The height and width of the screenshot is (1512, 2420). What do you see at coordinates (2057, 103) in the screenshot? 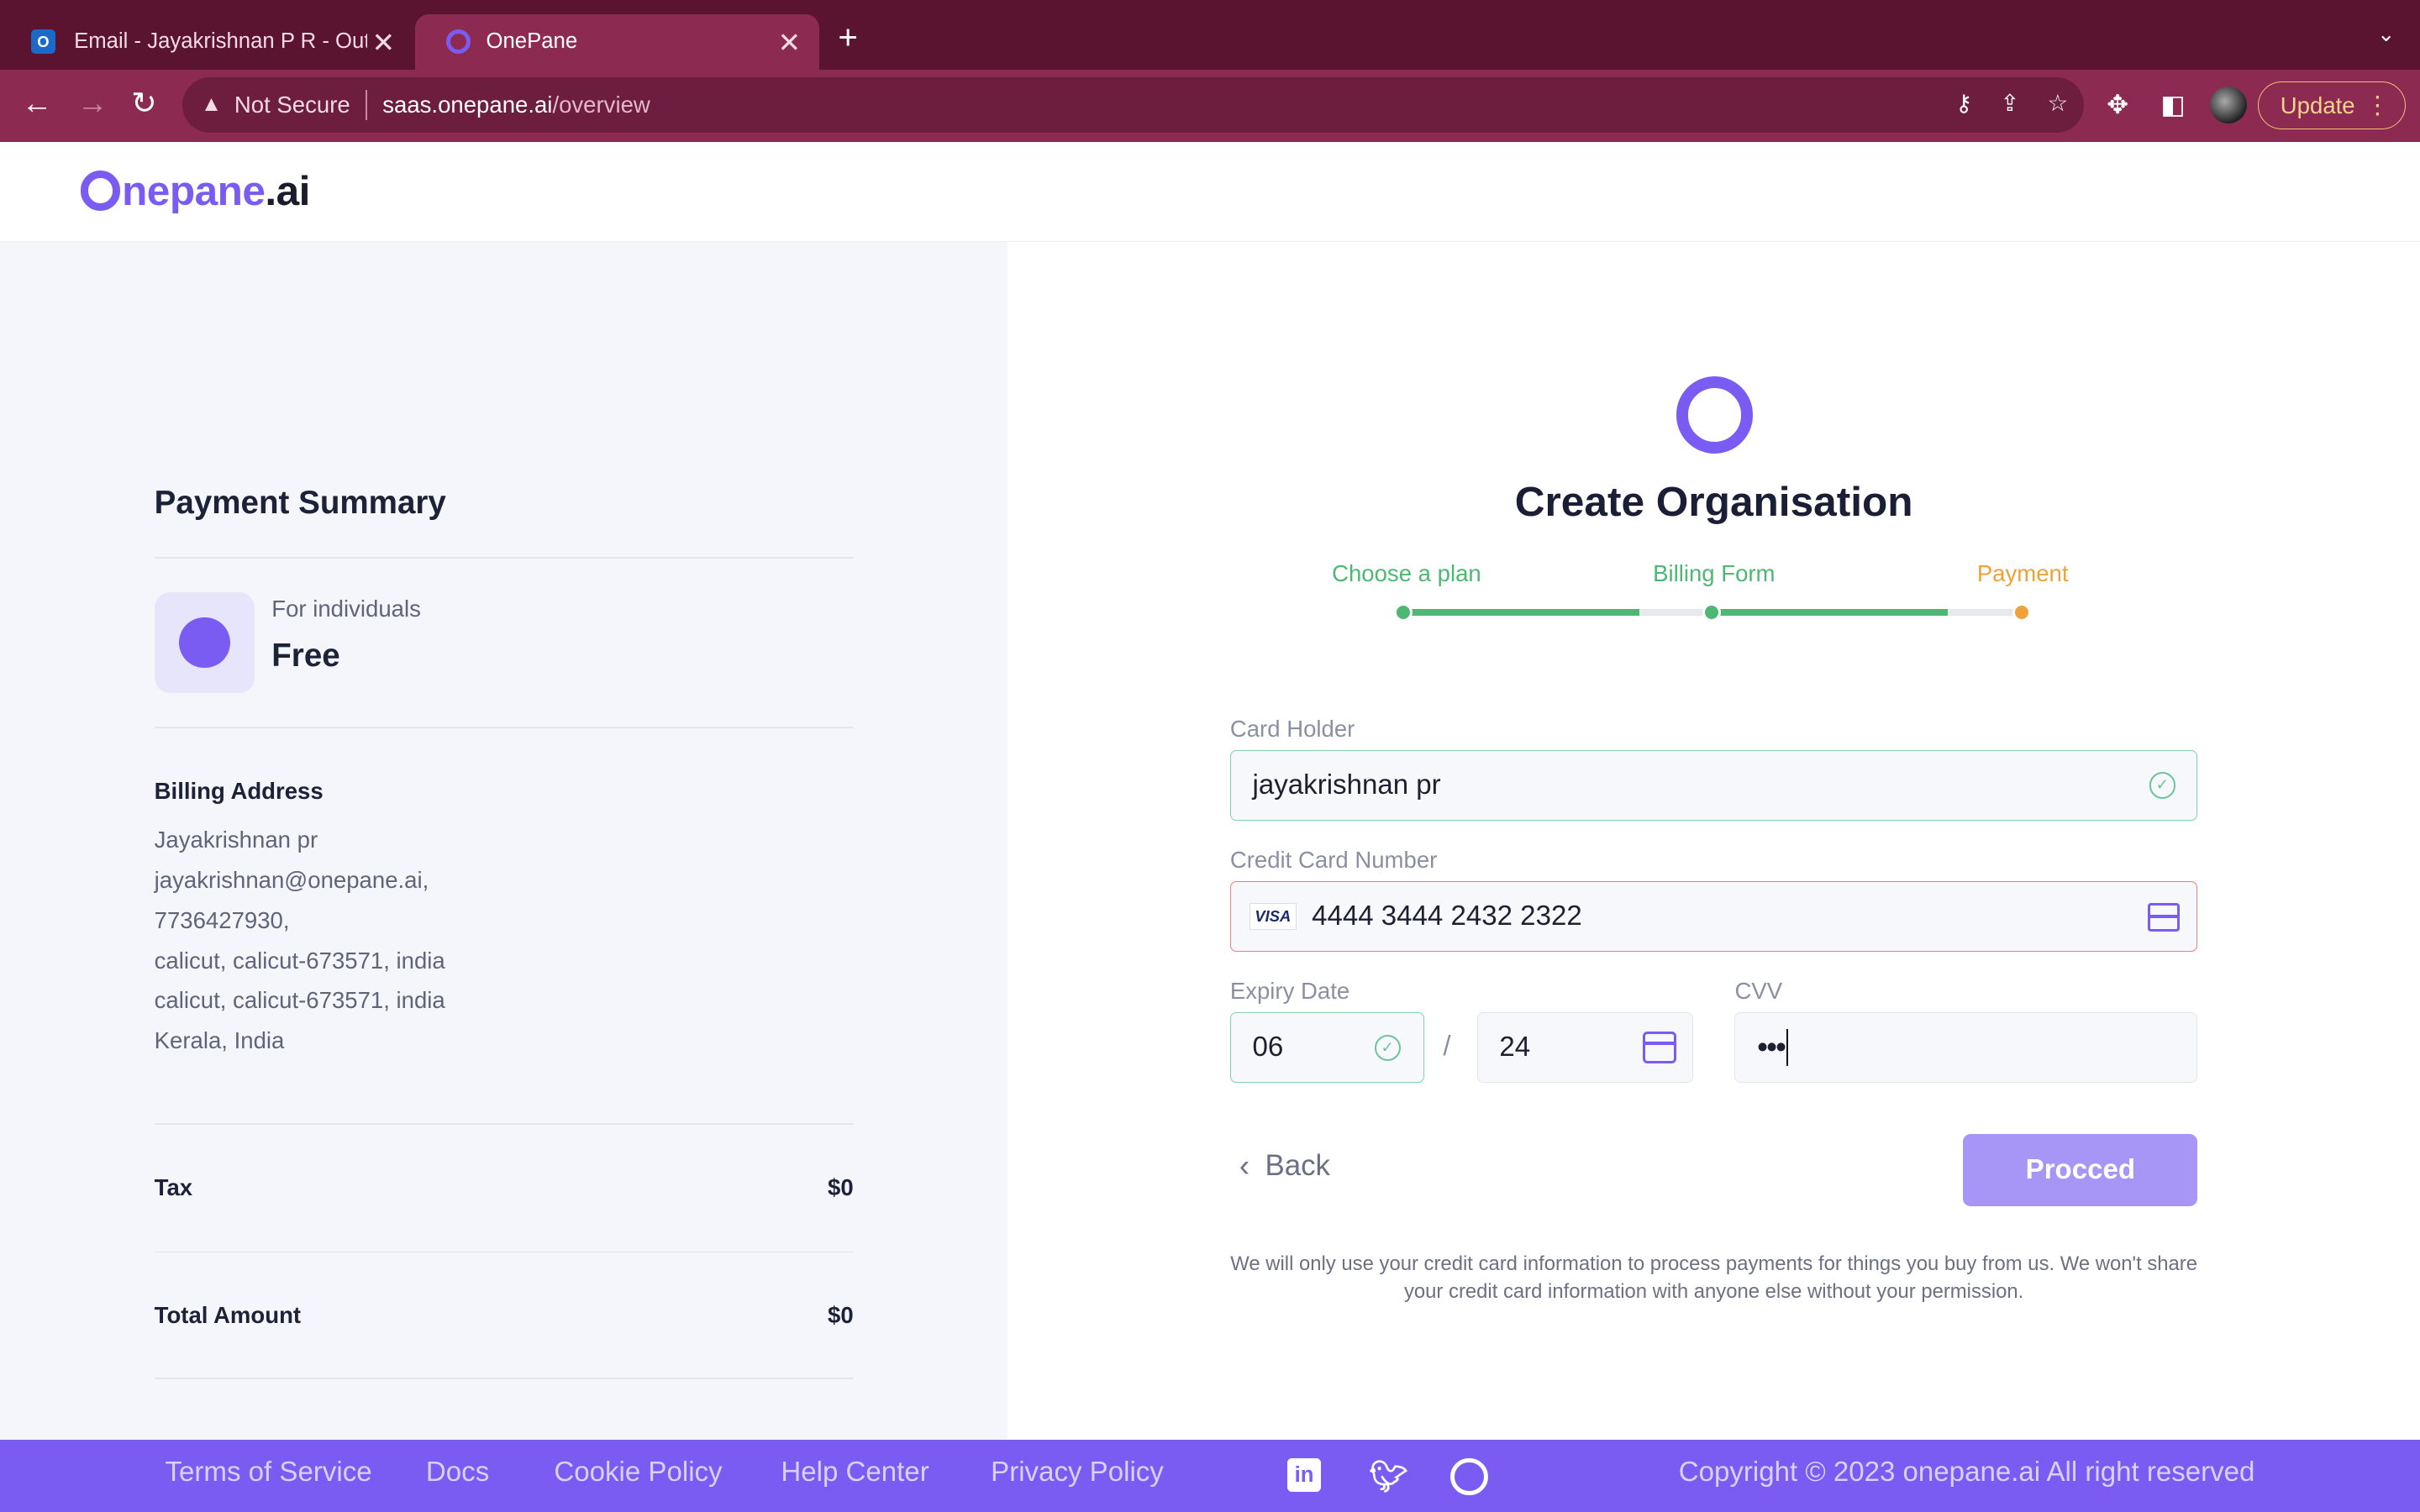
I see `bookmark-star-icon: ☆` at bounding box center [2057, 103].